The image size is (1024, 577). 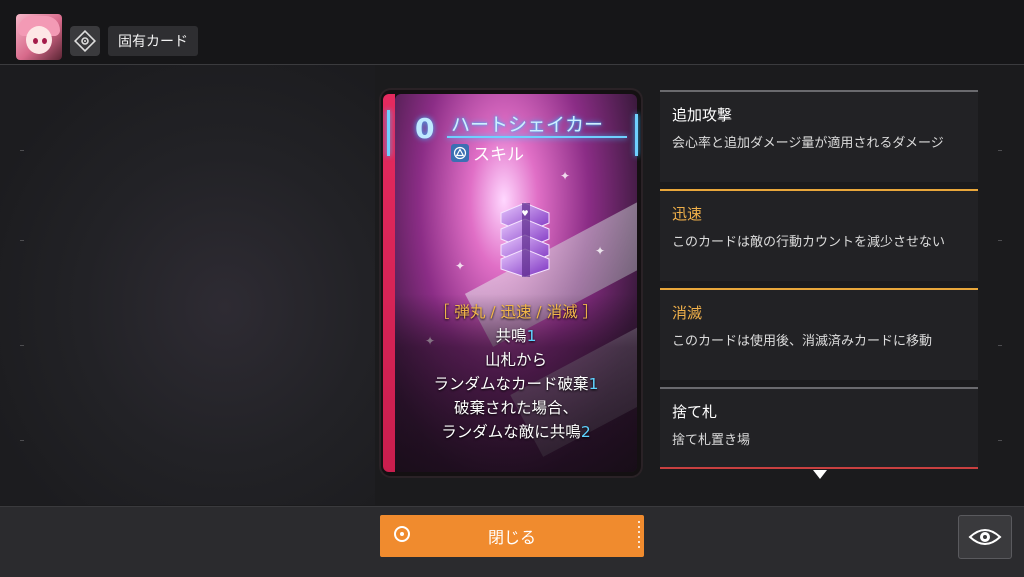 I want to click on keyword-description: このカードは使用後、消滅済みカードに移動, so click(x=802, y=341).